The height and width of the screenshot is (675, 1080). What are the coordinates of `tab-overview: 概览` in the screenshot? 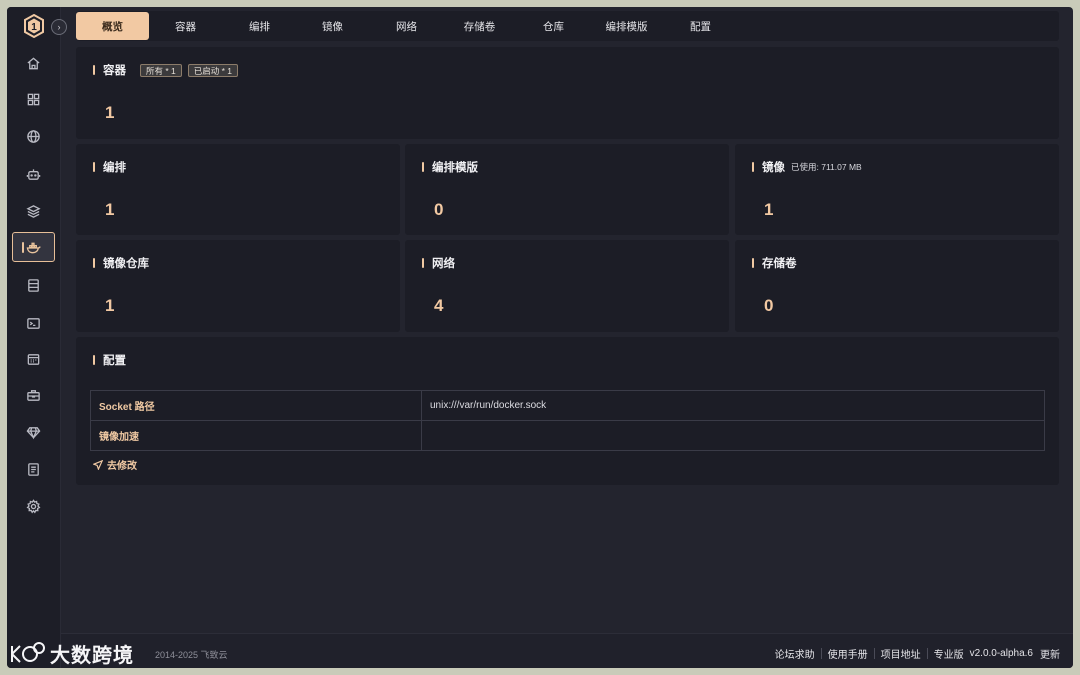 It's located at (112, 26).